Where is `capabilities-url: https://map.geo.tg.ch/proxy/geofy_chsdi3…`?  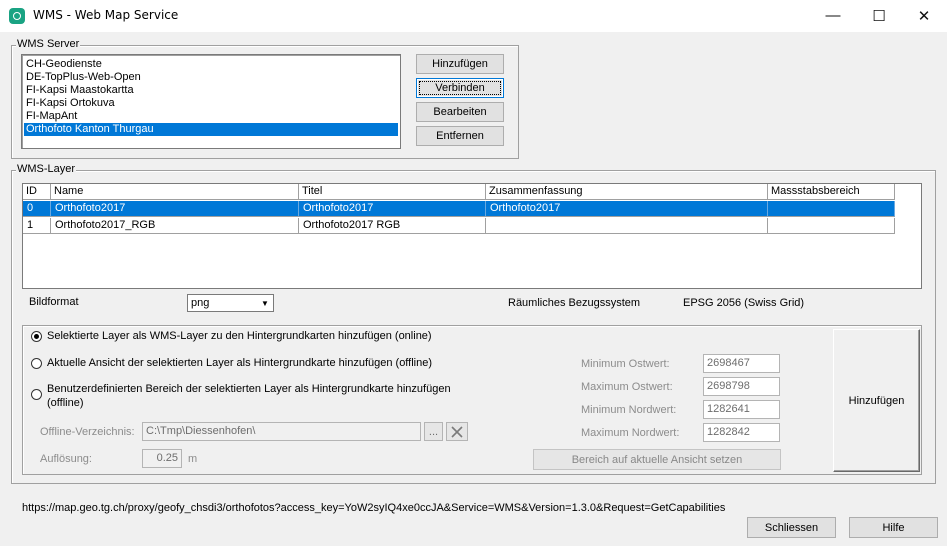
capabilities-url: https://map.geo.tg.ch/proxy/geofy_chsdi3… is located at coordinates (374, 508).